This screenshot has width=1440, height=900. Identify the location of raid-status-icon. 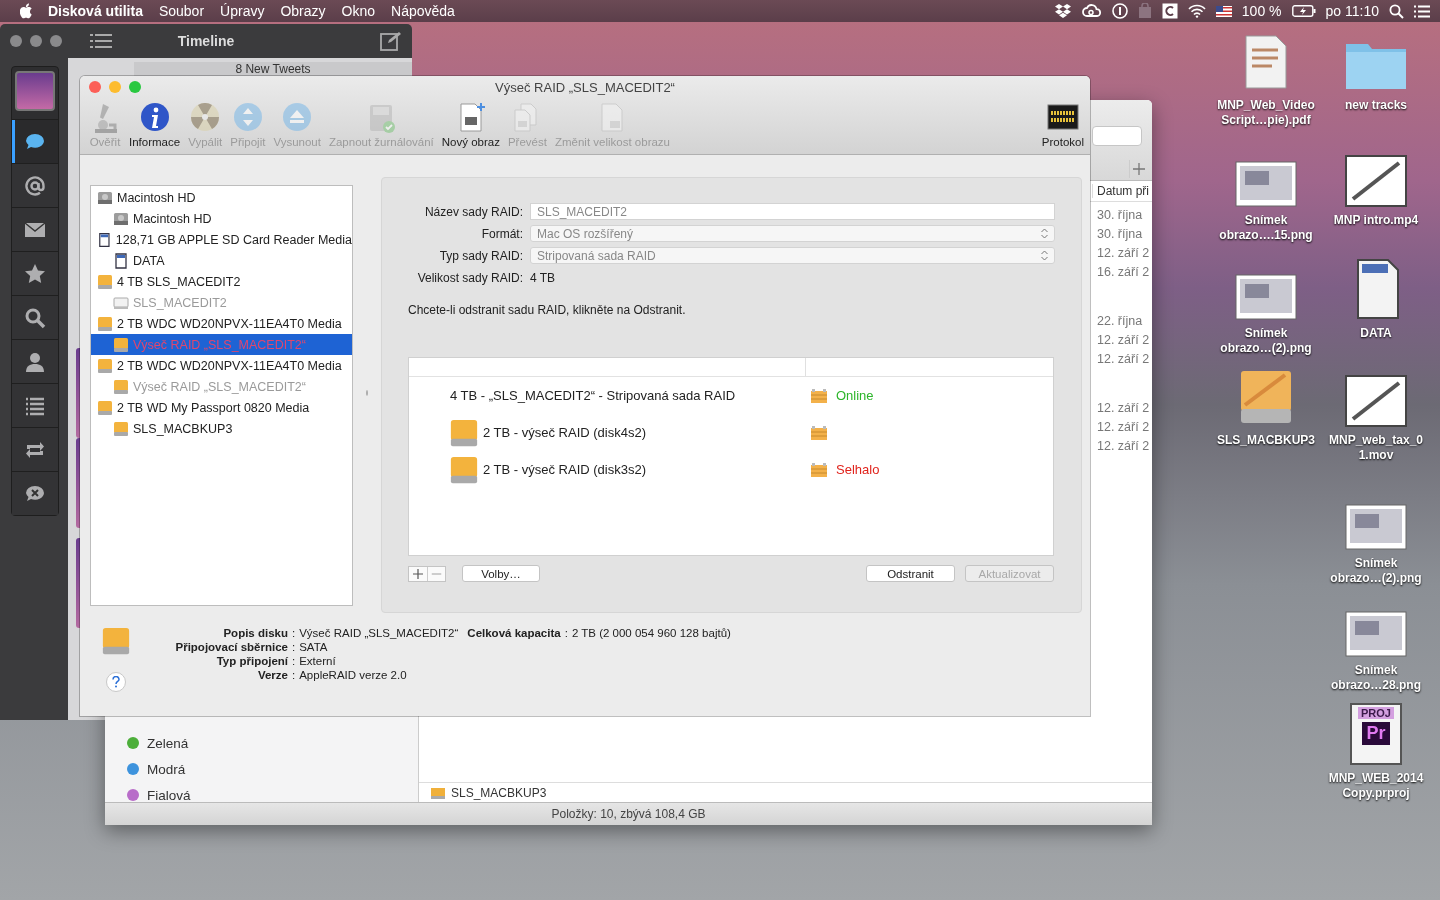
(819, 395).